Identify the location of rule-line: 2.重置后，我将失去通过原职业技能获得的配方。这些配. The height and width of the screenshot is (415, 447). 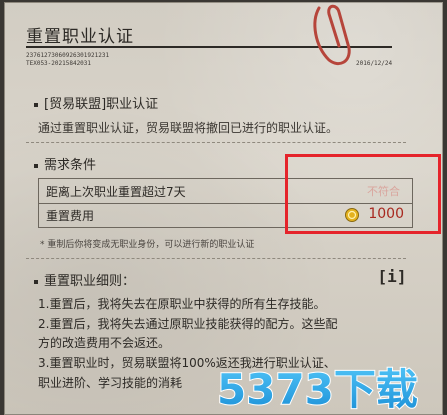
(188, 324).